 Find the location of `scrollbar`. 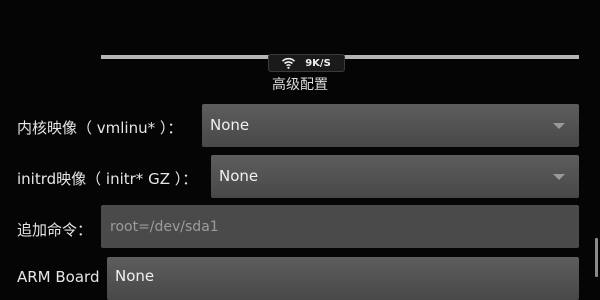

scrollbar is located at coordinates (596, 257).